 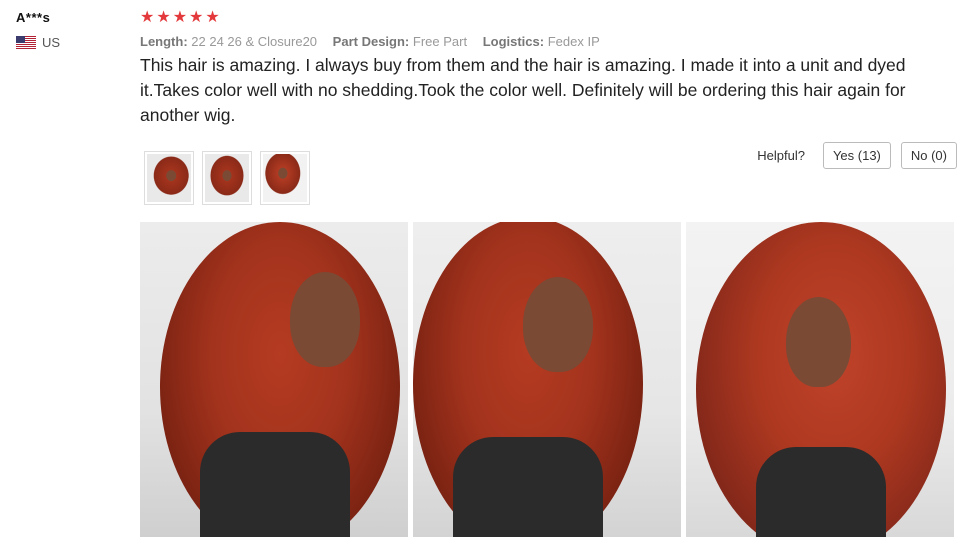 I want to click on meta-value-part: Free Part, so click(x=440, y=41).